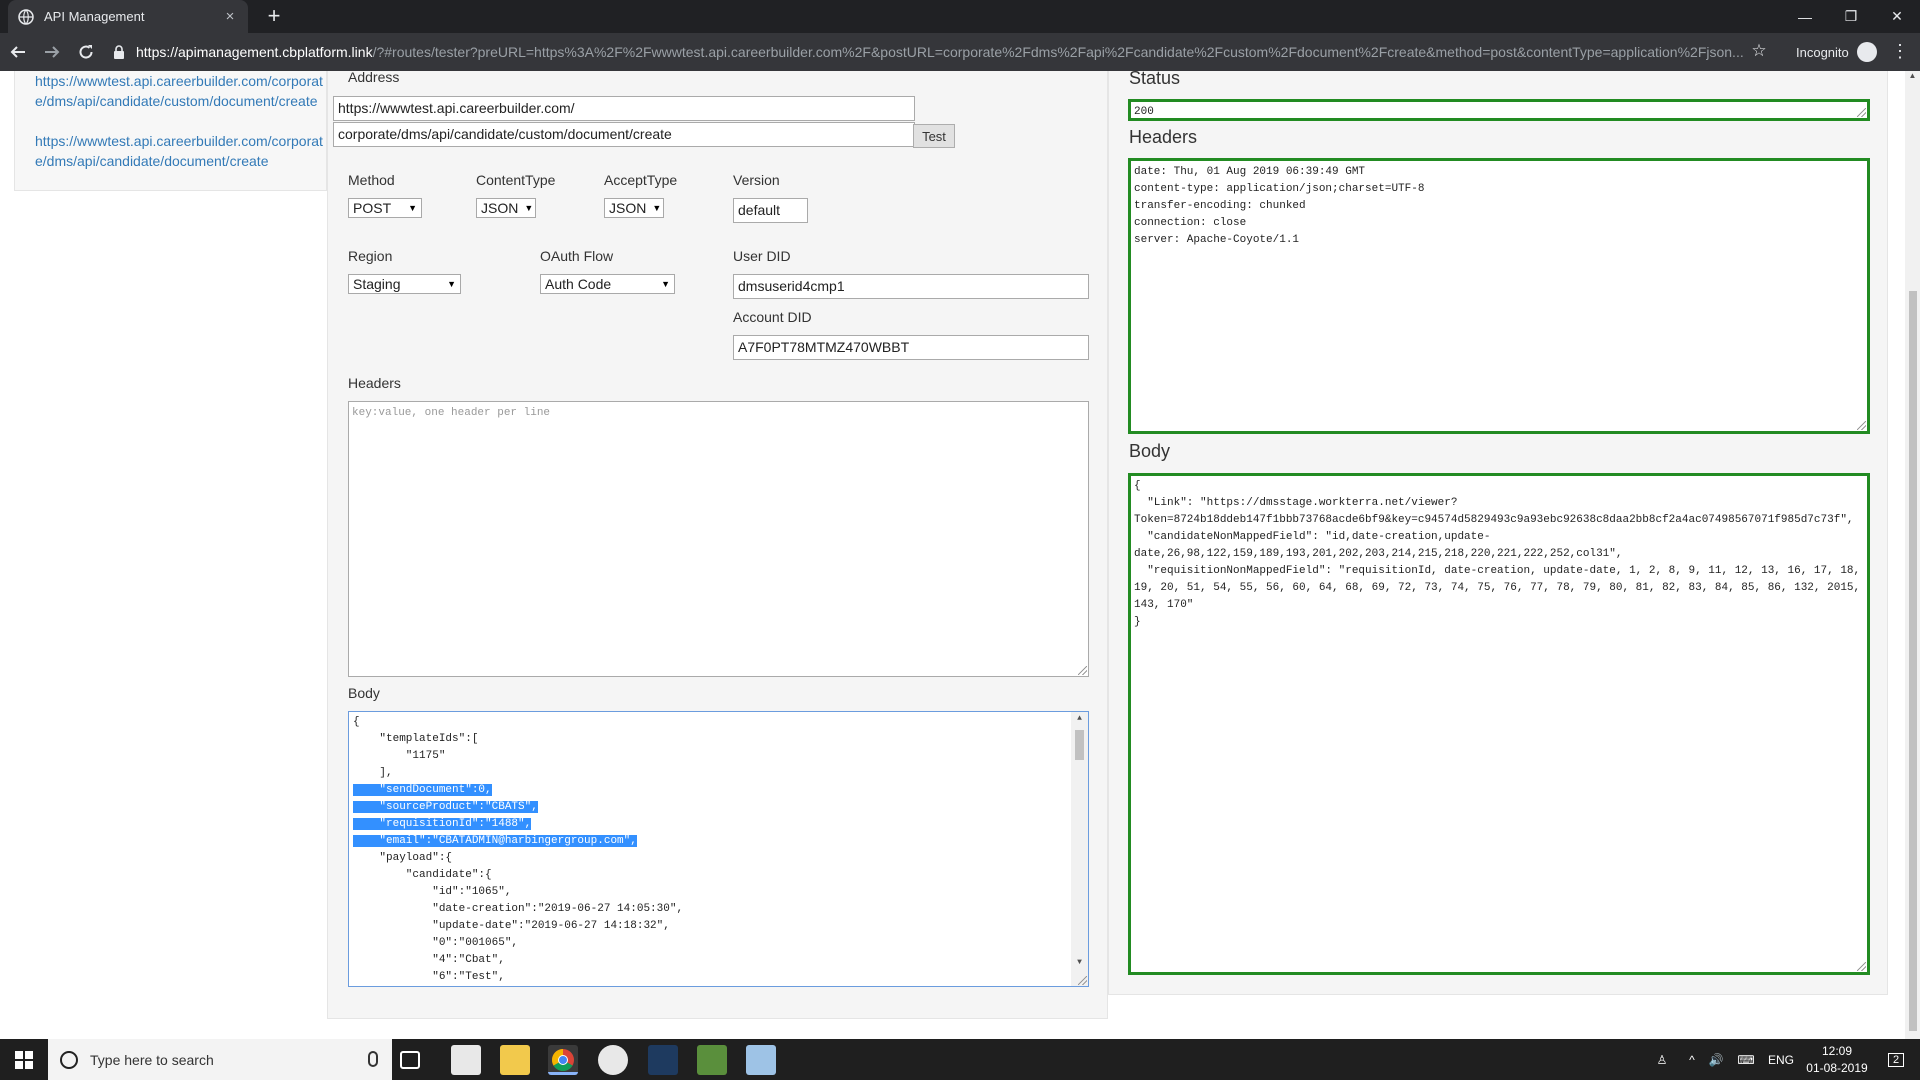 The width and height of the screenshot is (1920, 1080). I want to click on minimize-button: —, so click(1805, 16).